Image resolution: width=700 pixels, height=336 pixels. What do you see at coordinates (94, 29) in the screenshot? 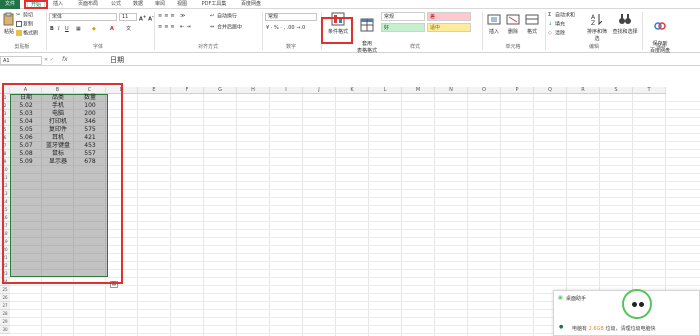
I see `fill-color-icon: ◆` at bounding box center [94, 29].